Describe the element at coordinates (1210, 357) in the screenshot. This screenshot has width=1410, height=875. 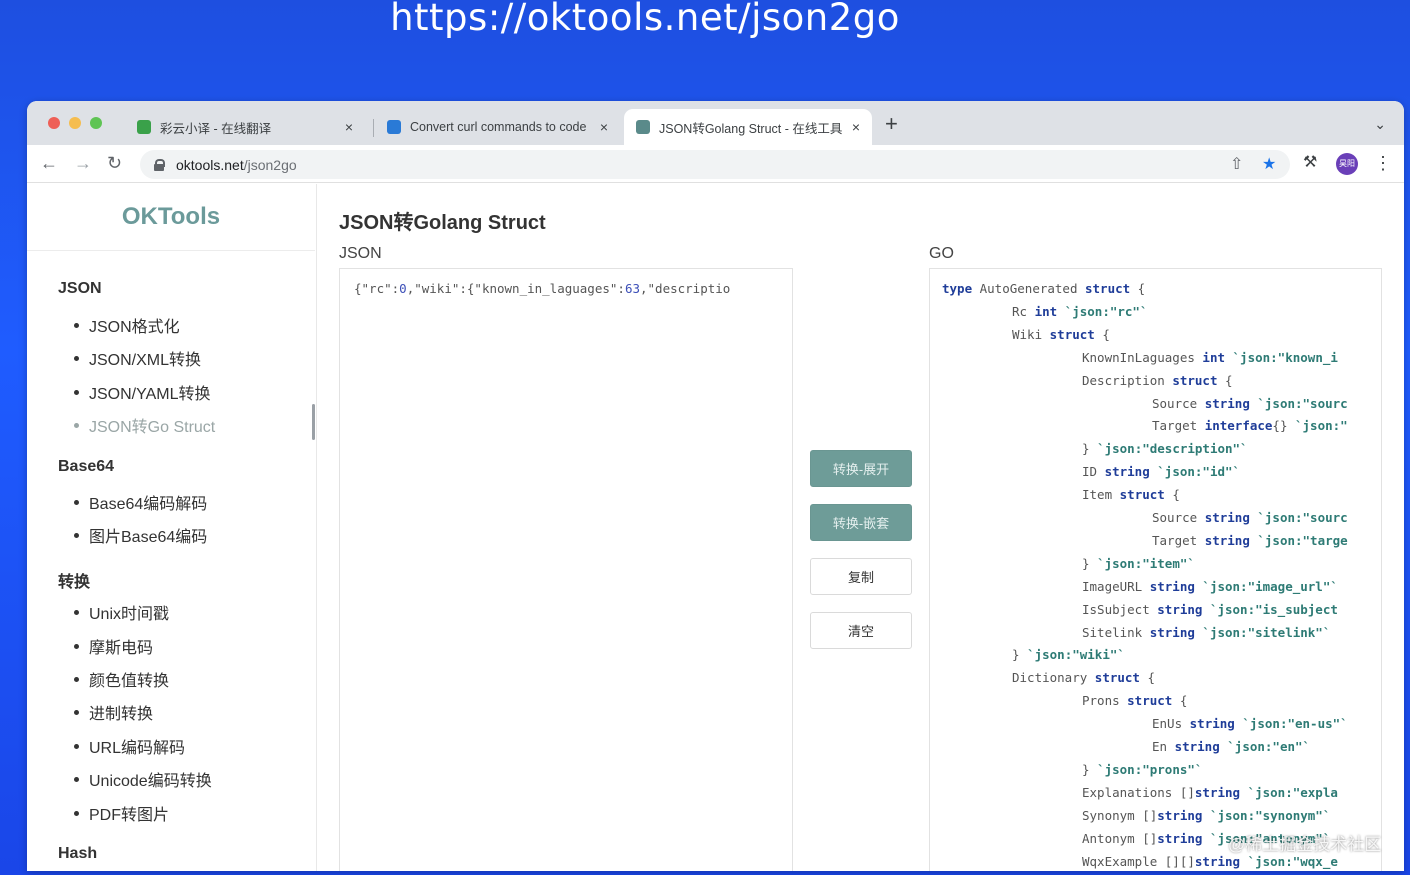
I see `go-code-line: KnownInLaguages int `json:"known_i` at that location.